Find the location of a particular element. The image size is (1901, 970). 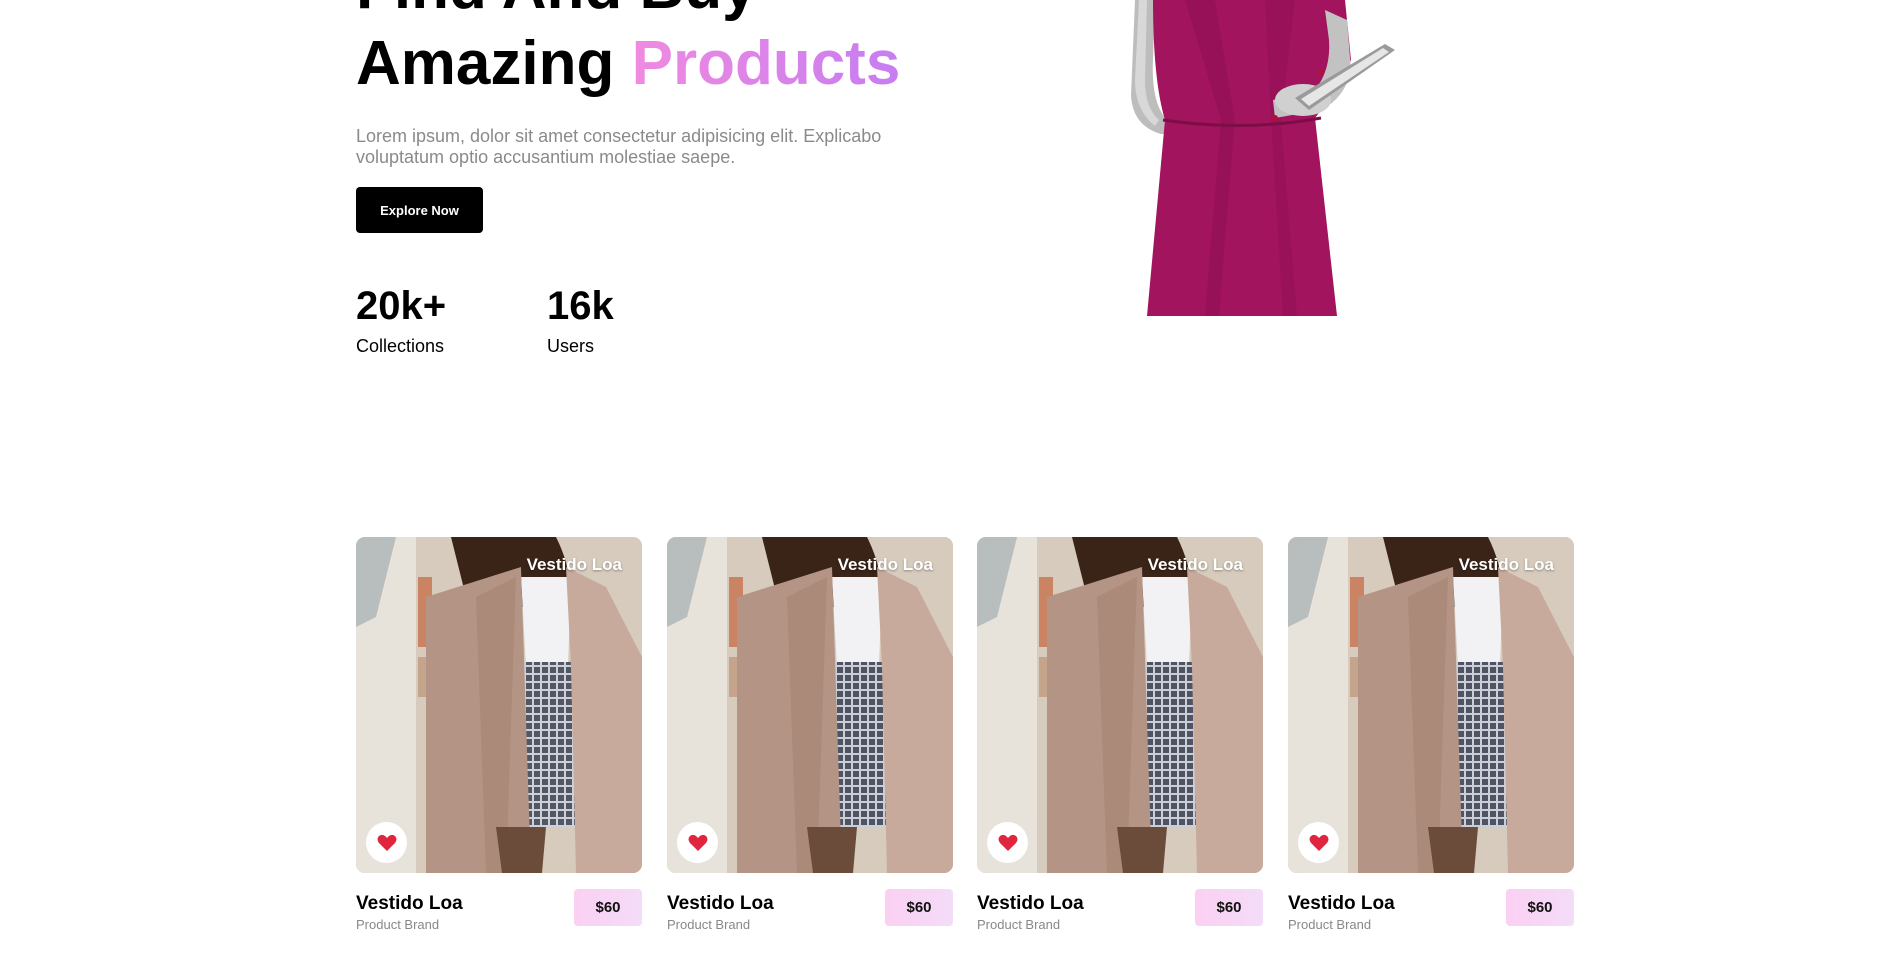

explore-now-button: Explore Now is located at coordinates (419, 210).